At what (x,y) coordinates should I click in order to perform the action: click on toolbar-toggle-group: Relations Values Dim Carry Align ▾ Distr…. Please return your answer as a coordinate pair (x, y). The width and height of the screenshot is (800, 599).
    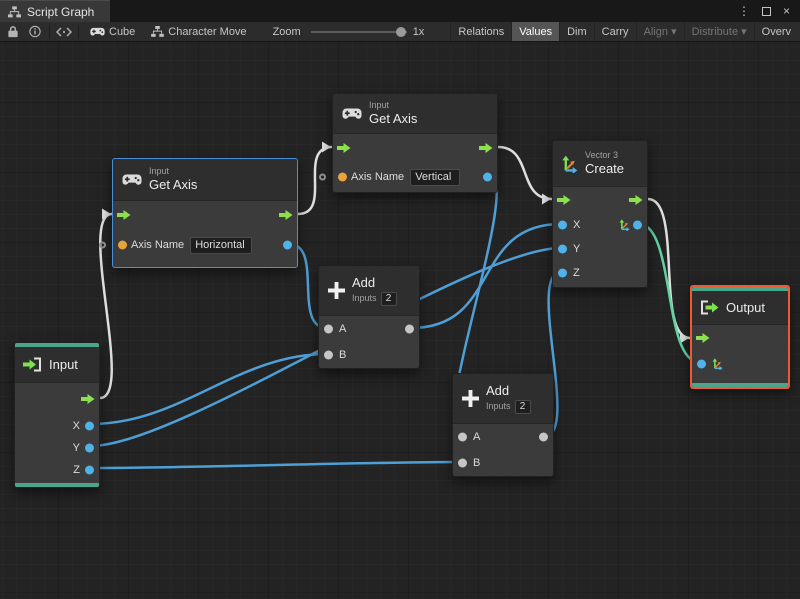
    Looking at the image, I should click on (624, 31).